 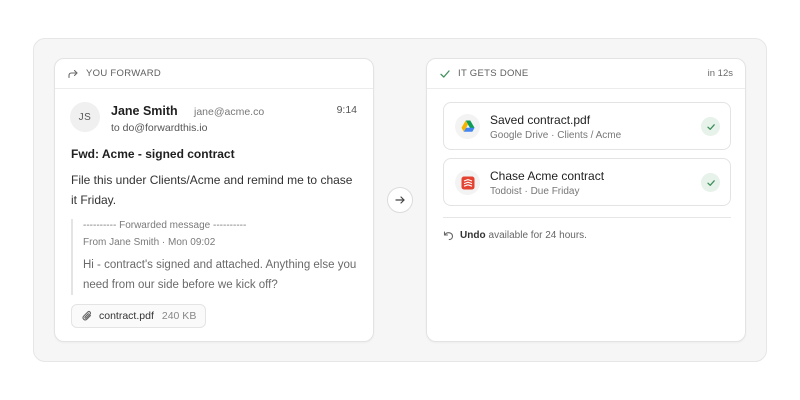 I want to click on sender-email: jane@acme.co, so click(x=229, y=112).